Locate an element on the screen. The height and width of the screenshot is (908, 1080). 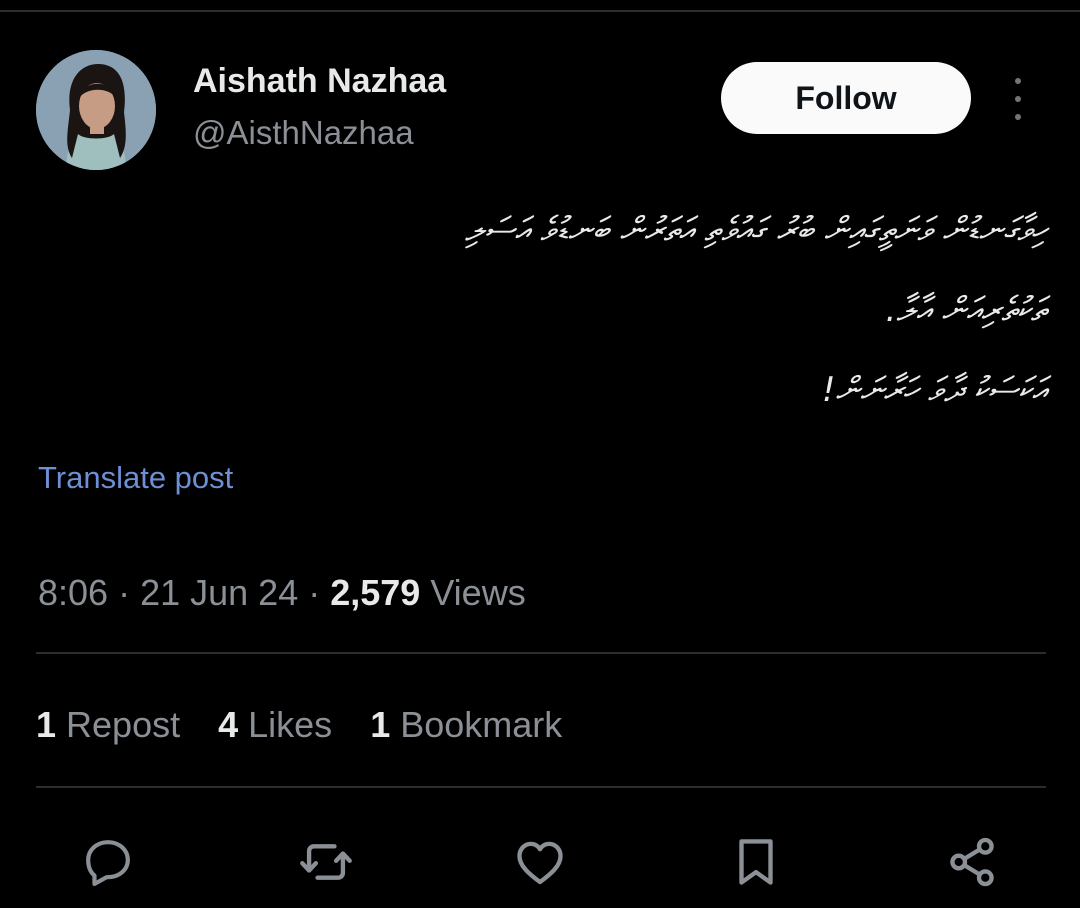
bookmarks-count: 1 is located at coordinates (380, 724).